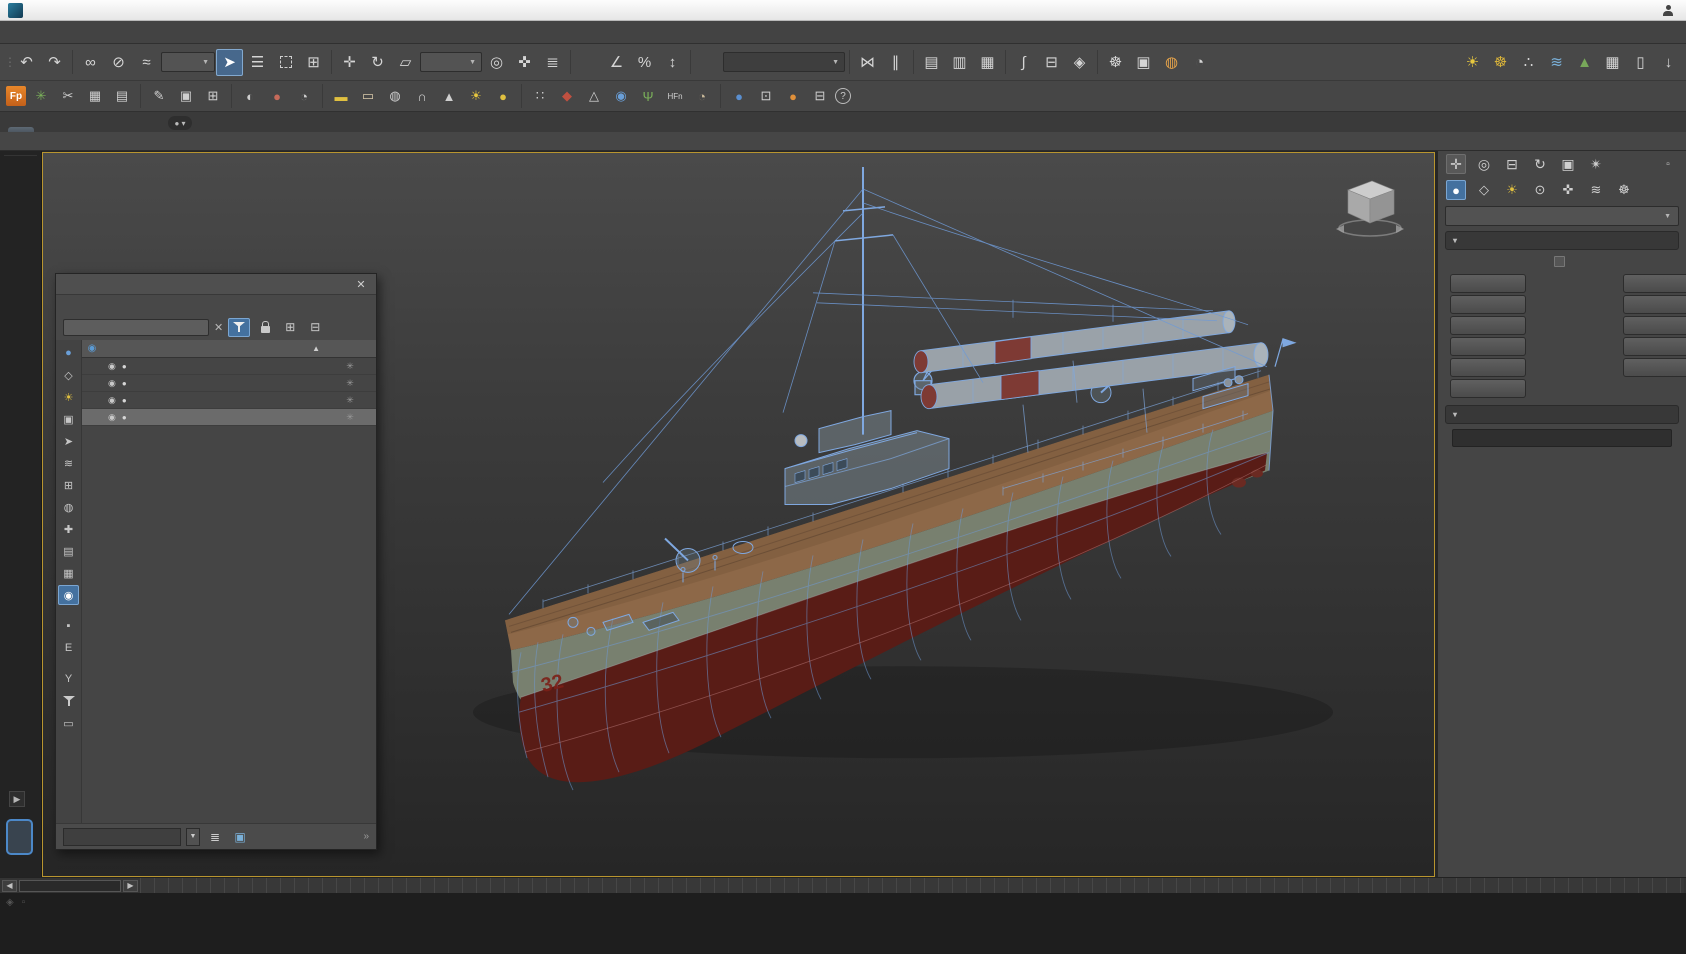  What do you see at coordinates (451, 62) in the screenshot?
I see `reference-coordinate-dropdown: ▼` at bounding box center [451, 62].